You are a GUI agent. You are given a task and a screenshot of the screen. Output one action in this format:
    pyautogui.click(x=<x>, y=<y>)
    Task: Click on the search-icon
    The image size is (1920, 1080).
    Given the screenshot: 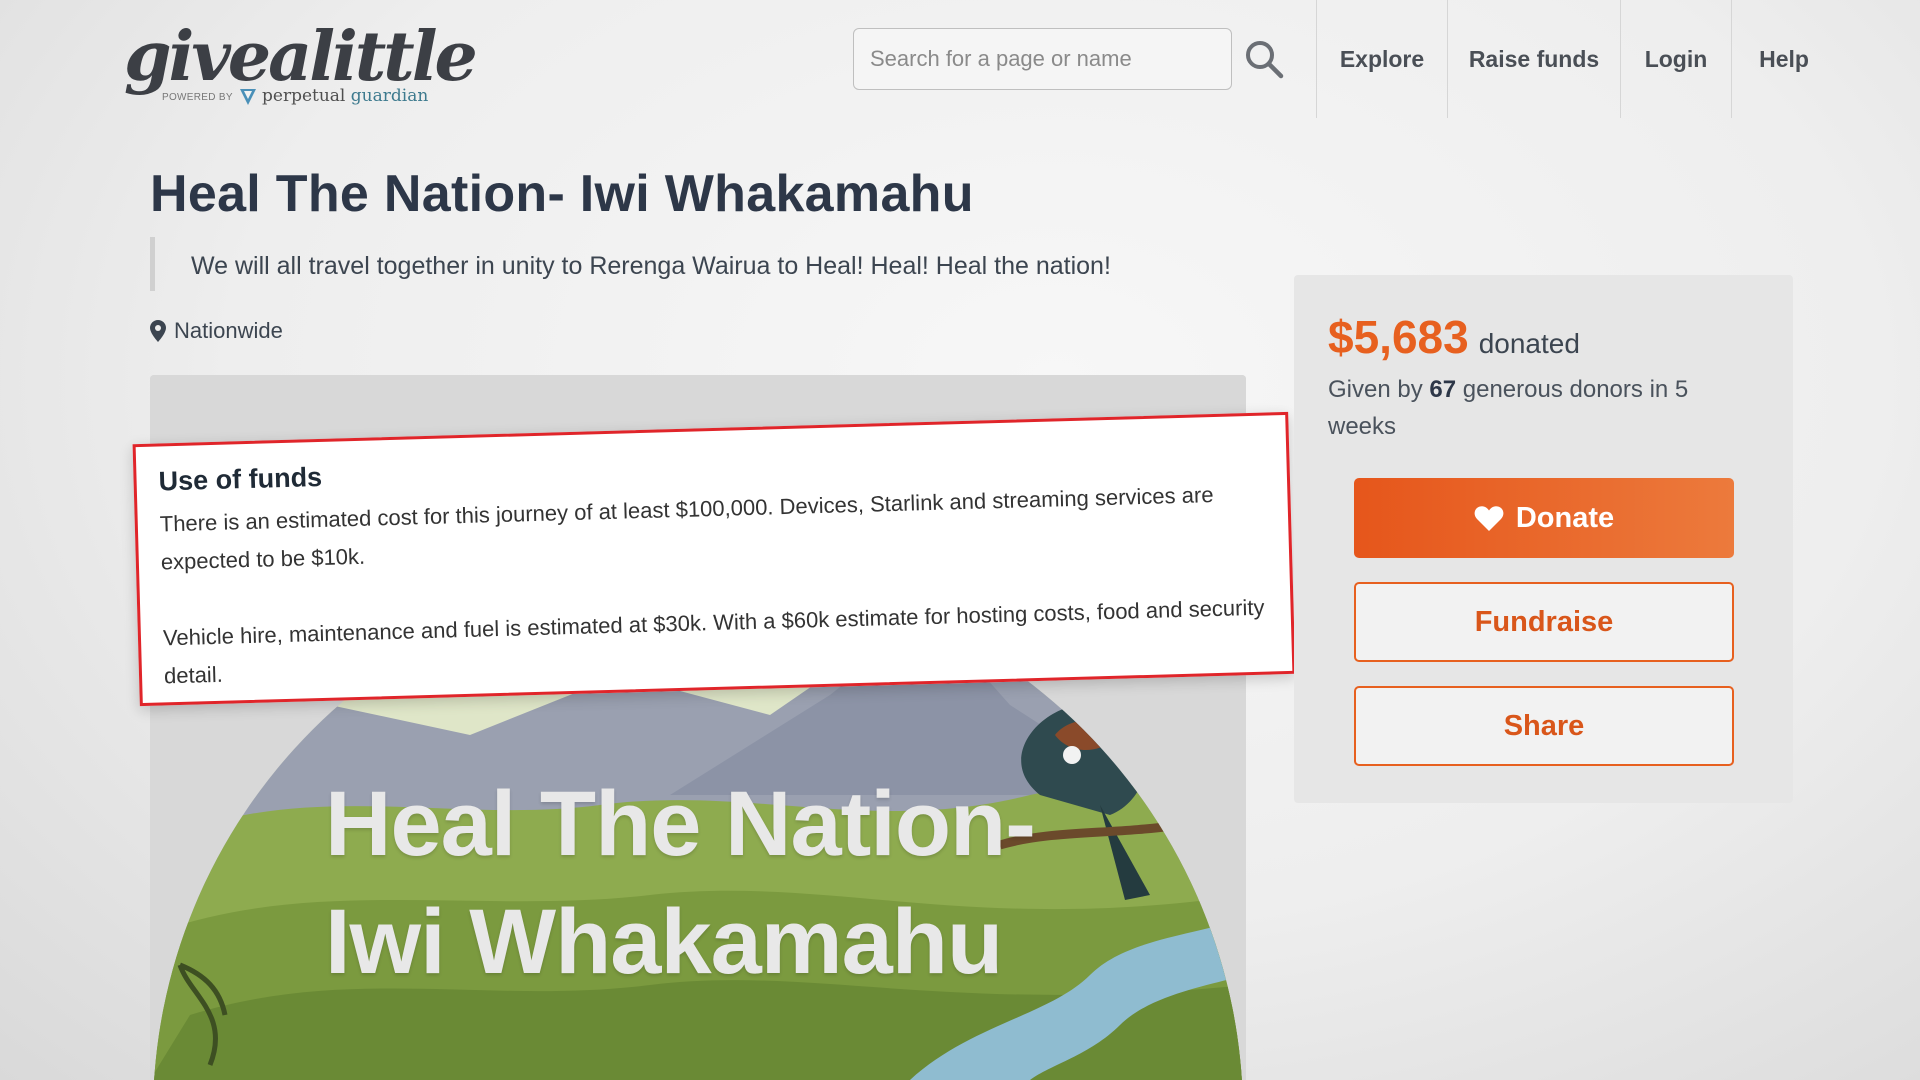 What is the action you would take?
    pyautogui.click(x=1264, y=59)
    